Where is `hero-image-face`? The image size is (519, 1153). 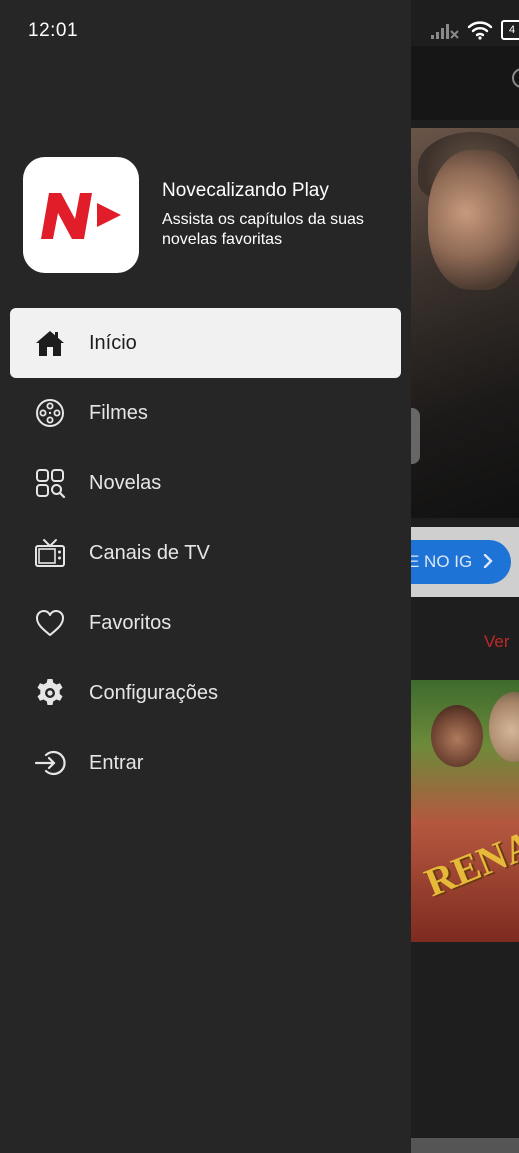 hero-image-face is located at coordinates (473, 220).